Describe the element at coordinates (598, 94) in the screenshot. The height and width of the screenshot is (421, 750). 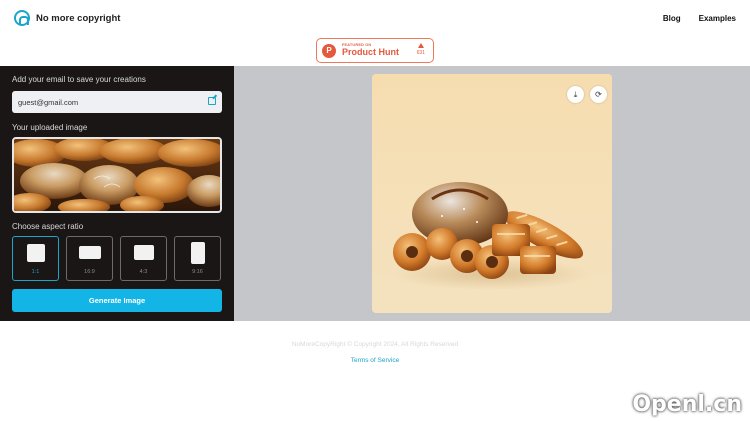
I see `refresh-icon: ⟳` at that location.